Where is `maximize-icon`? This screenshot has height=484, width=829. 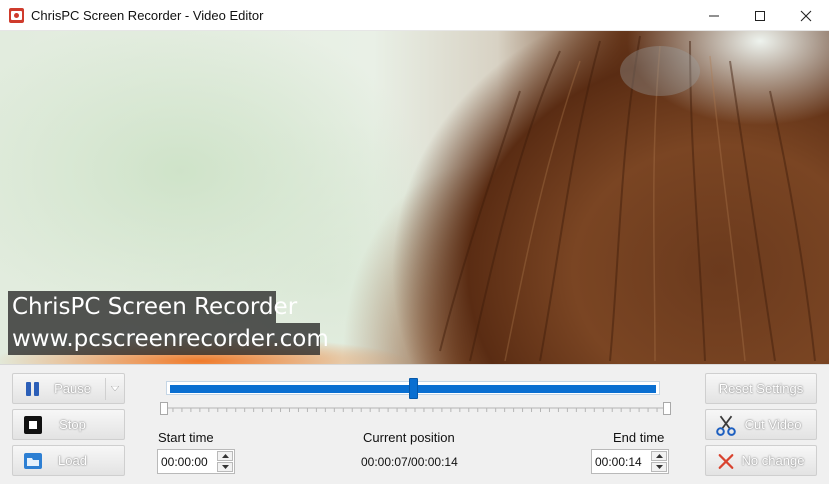
maximize-icon is located at coordinates (760, 15).